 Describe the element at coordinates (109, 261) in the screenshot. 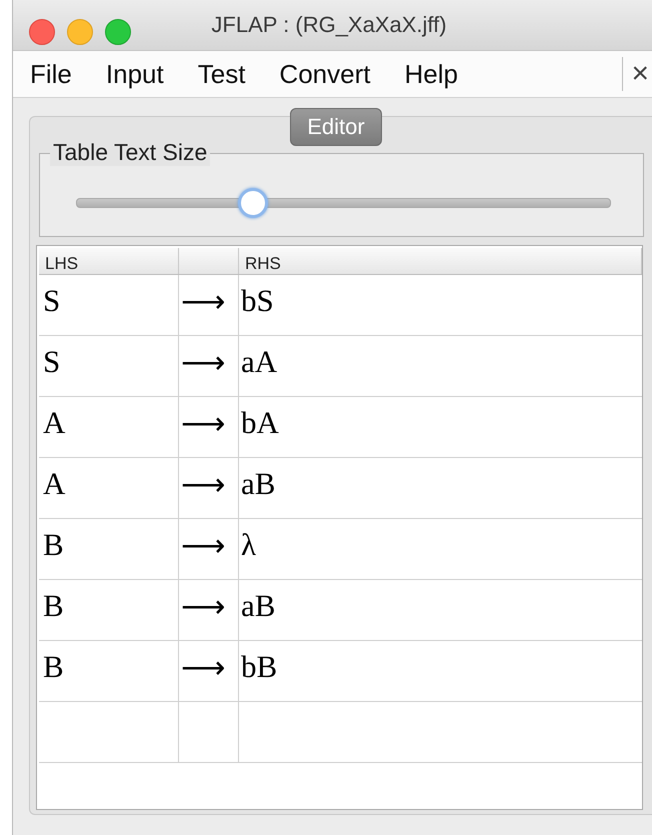

I see `column-header: LHS` at that location.